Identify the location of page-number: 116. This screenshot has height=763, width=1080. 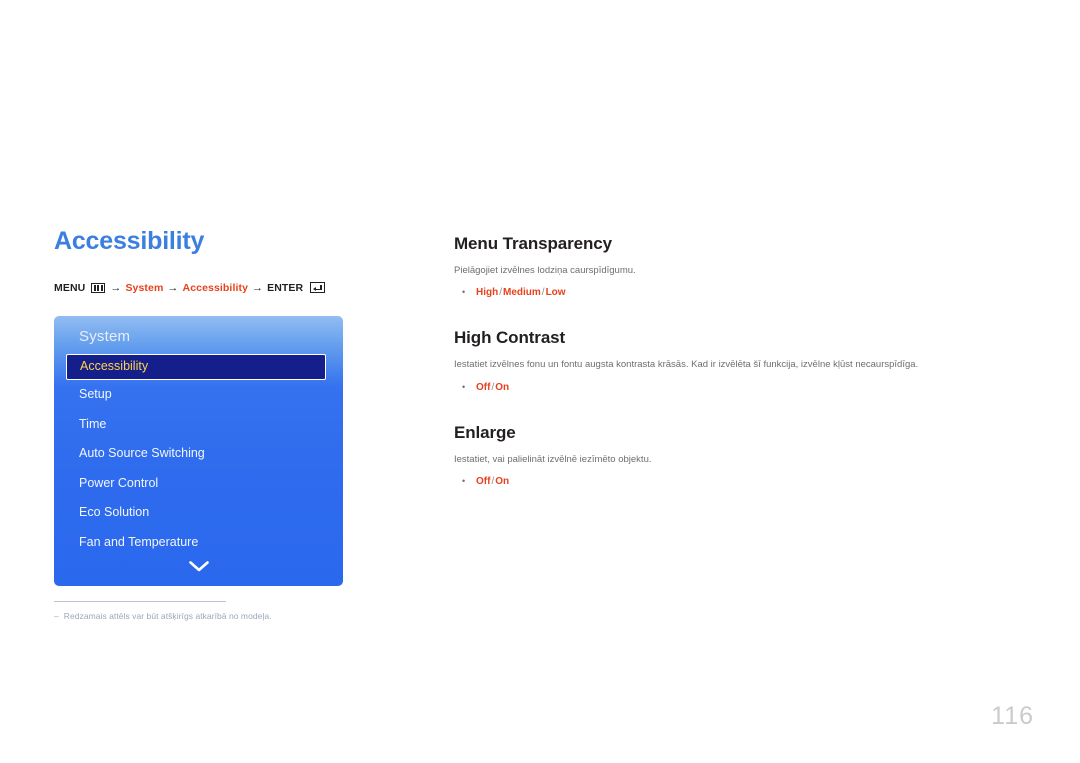
(1012, 716).